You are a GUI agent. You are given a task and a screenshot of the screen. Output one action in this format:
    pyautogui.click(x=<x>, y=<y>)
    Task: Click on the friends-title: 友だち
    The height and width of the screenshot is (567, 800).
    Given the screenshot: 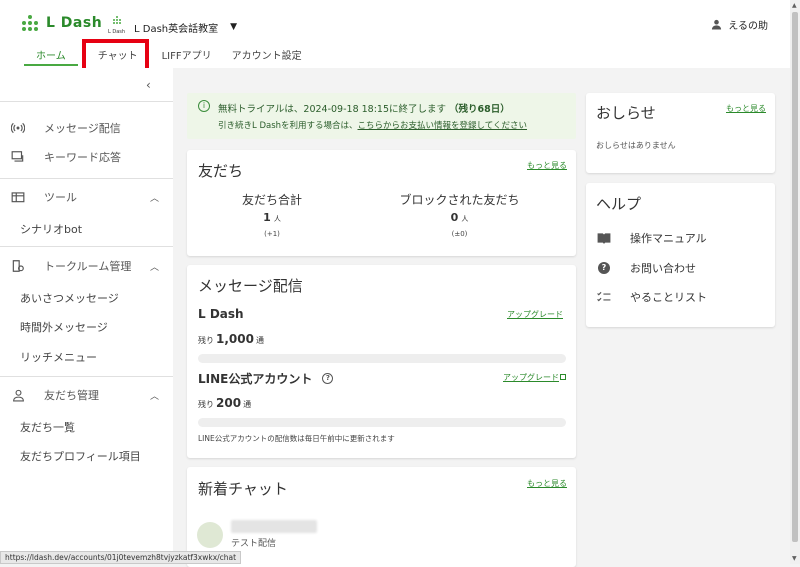 What is the action you would take?
    pyautogui.click(x=221, y=171)
    